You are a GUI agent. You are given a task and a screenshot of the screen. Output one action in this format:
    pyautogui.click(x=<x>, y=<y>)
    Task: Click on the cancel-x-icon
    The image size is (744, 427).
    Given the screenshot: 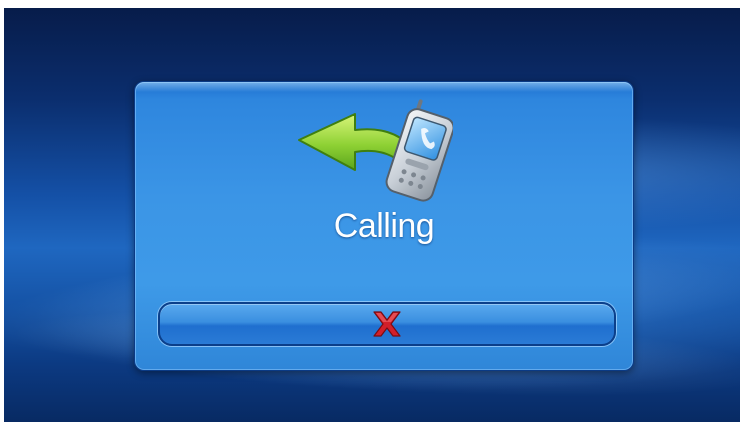 What is the action you would take?
    pyautogui.click(x=387, y=324)
    